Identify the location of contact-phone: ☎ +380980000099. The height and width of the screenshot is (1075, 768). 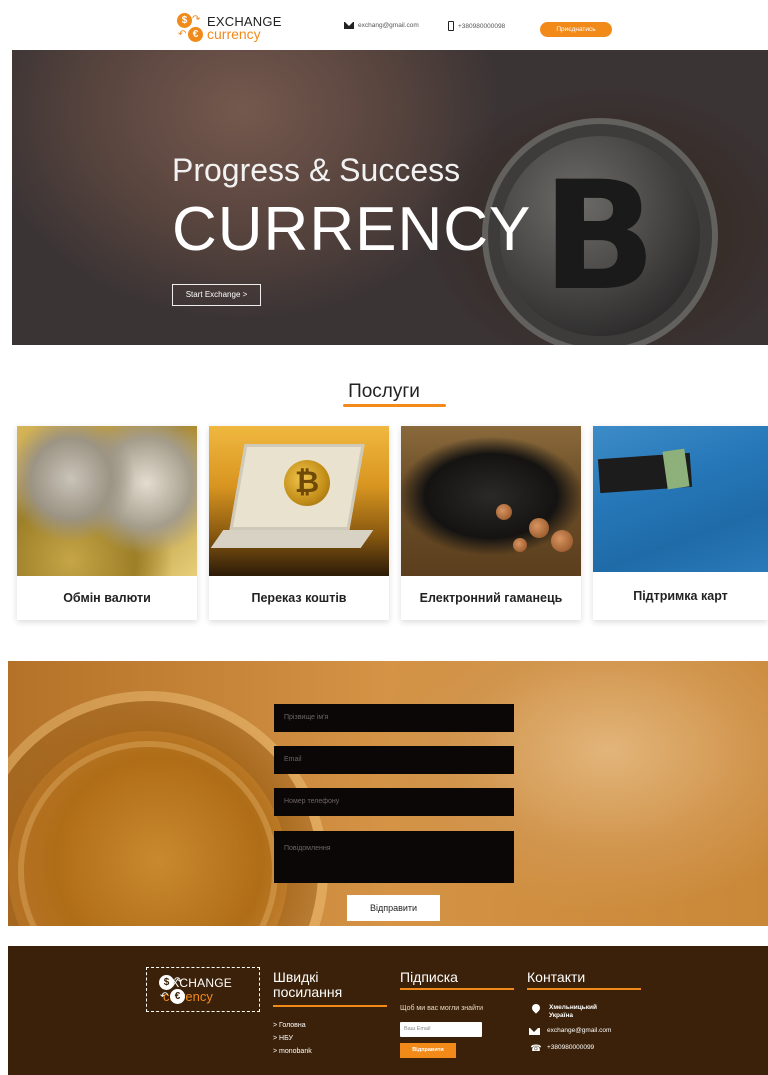
(561, 1048).